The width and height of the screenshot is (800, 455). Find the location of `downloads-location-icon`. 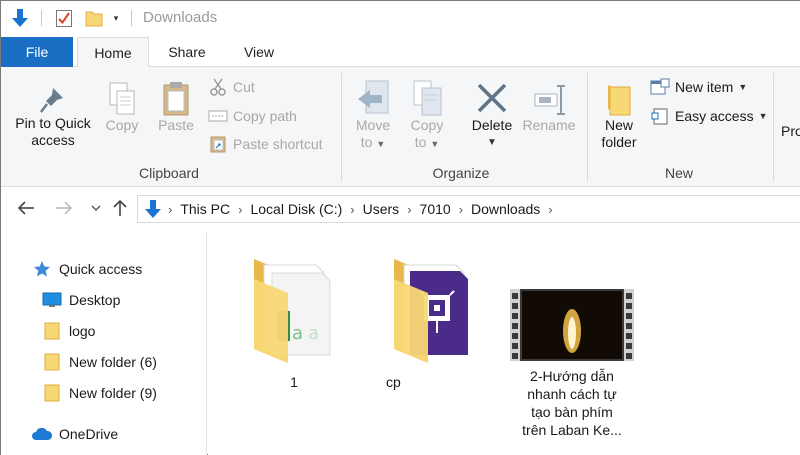

downloads-location-icon is located at coordinates (153, 209).